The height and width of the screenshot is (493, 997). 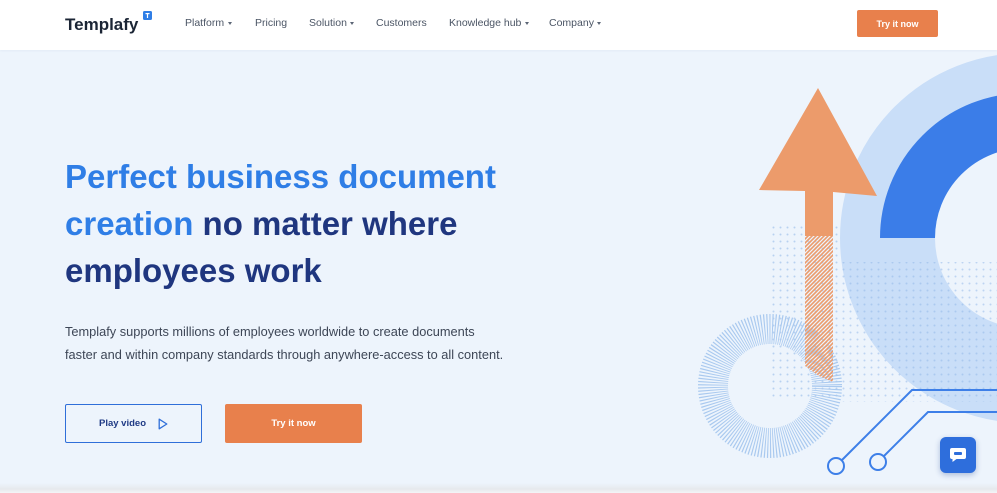 I want to click on logo: Templafy, so click(x=101, y=25).